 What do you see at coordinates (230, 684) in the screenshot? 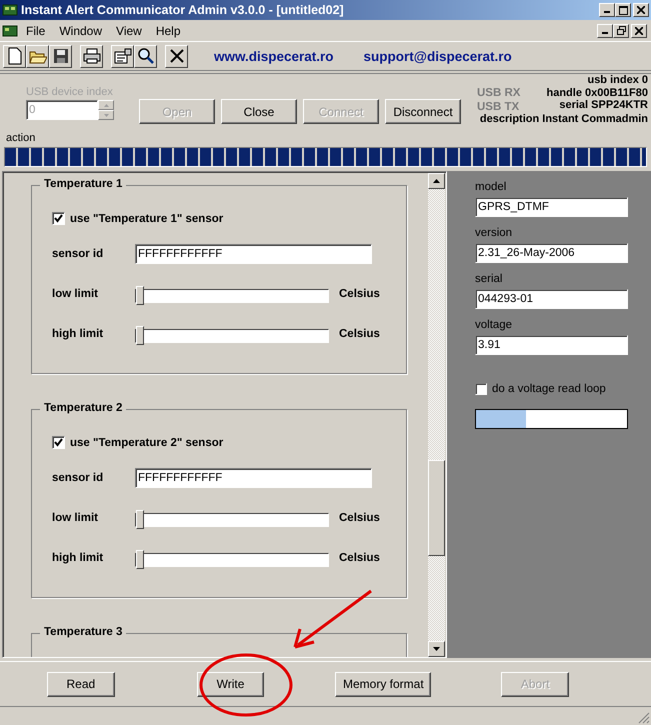
I see `action-button: Write` at bounding box center [230, 684].